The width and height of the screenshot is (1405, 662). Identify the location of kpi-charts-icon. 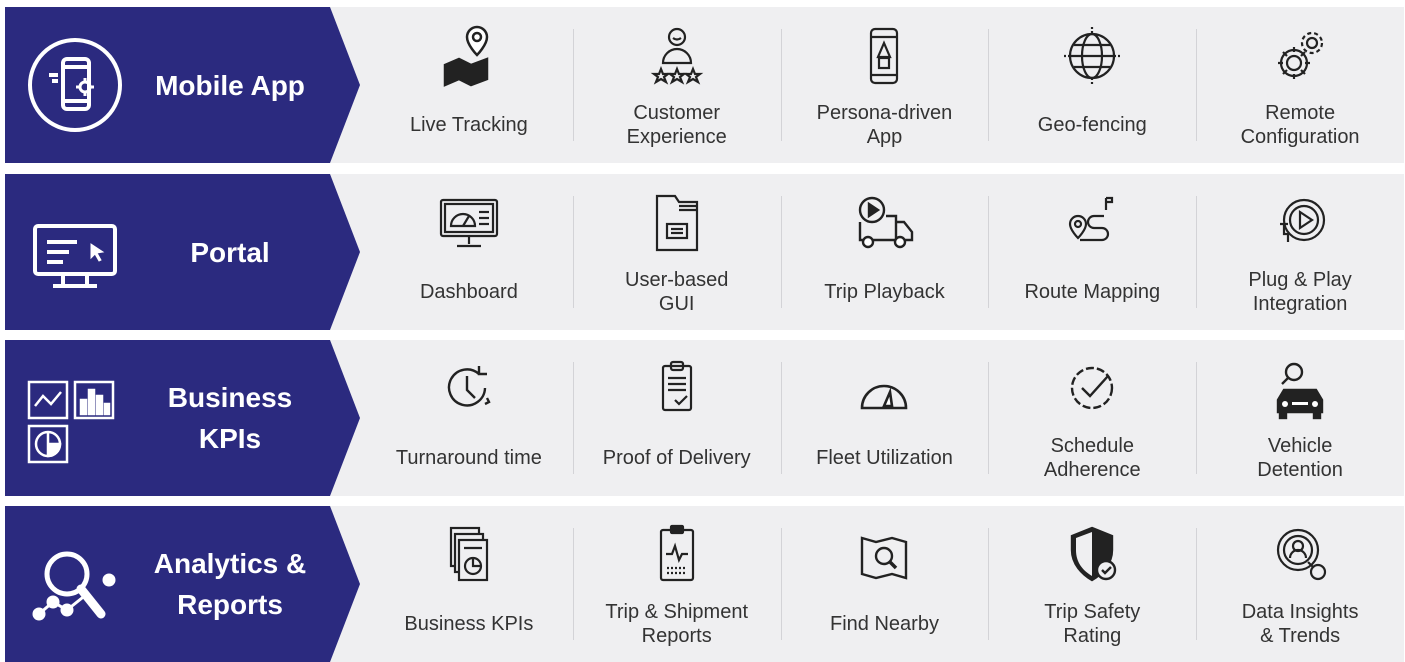
(75, 428).